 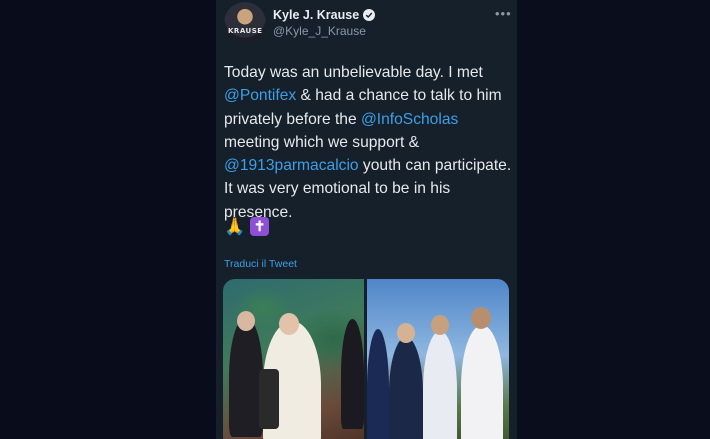 I want to click on emoji-row: 🙏 ✝, so click(x=247, y=227).